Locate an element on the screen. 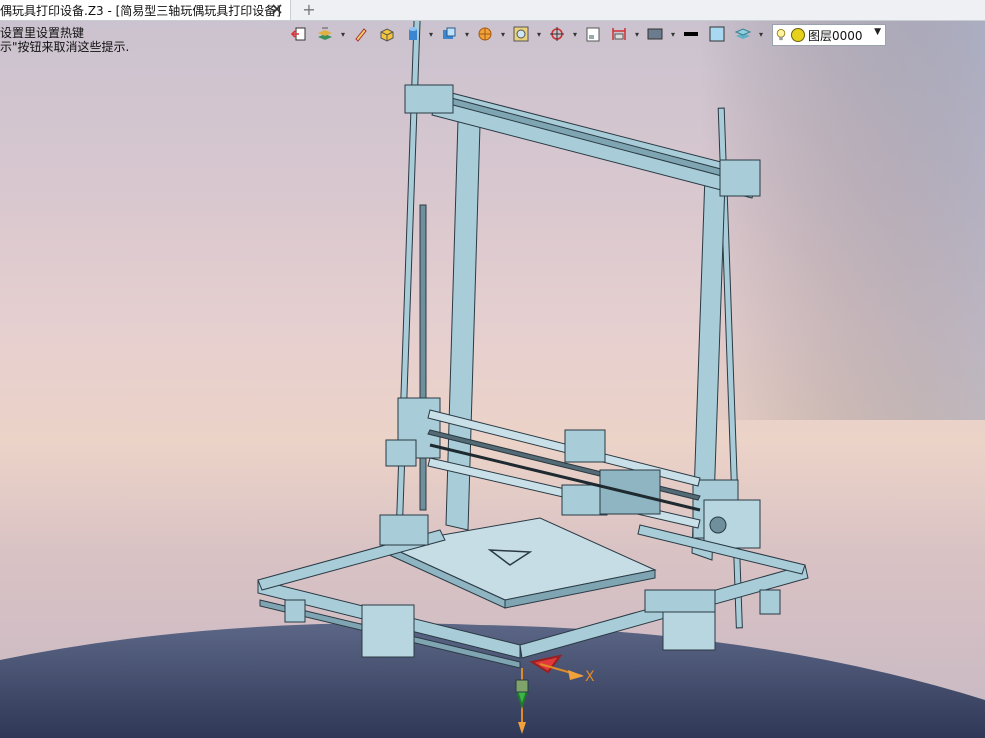  layer-color-dot is located at coordinates (798, 35).